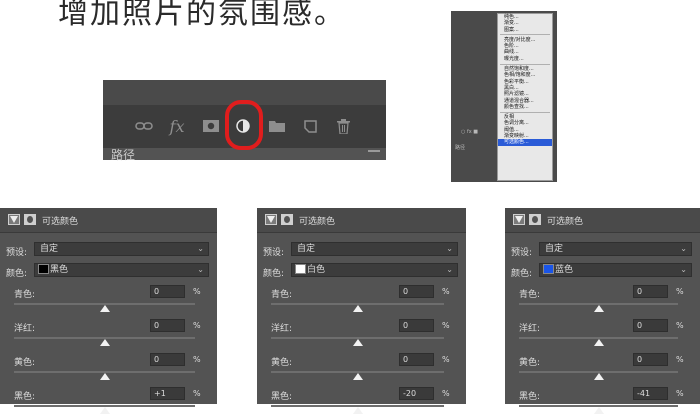  What do you see at coordinates (167, 393) in the screenshot?
I see `slider-value-input: +1` at bounding box center [167, 393].